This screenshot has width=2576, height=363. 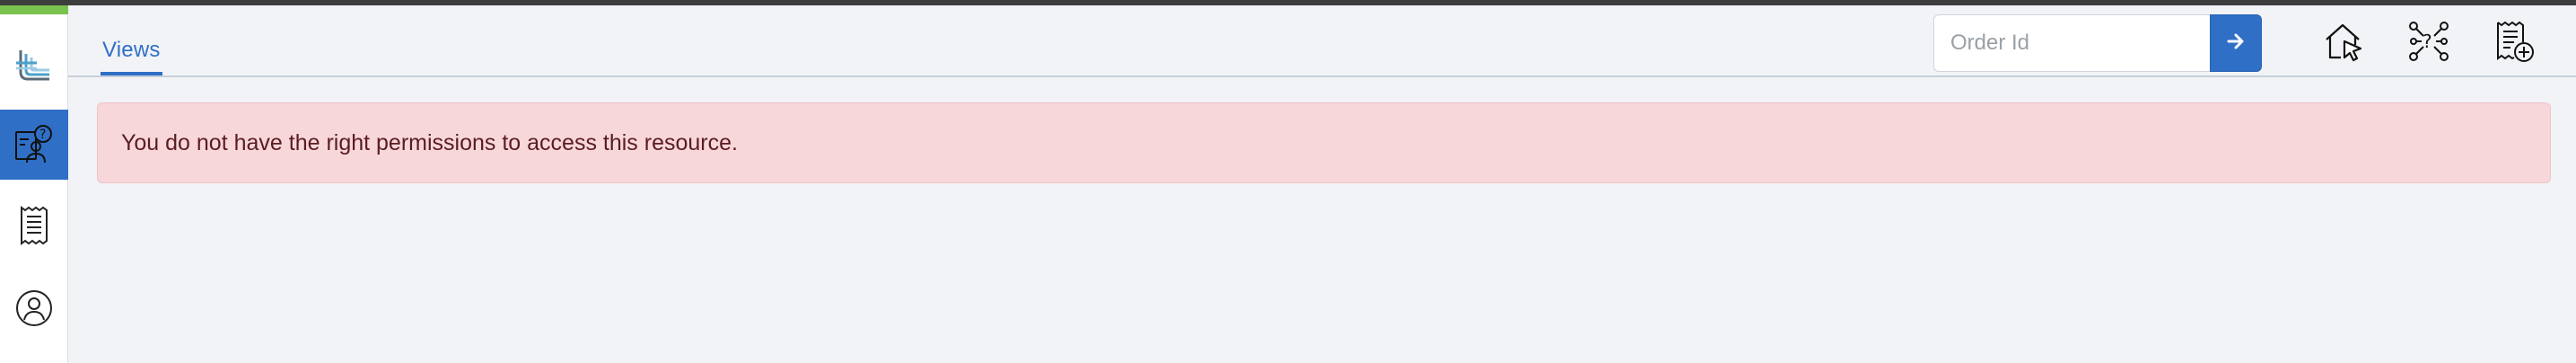 I want to click on home-cursor-icon, so click(x=2342, y=43).